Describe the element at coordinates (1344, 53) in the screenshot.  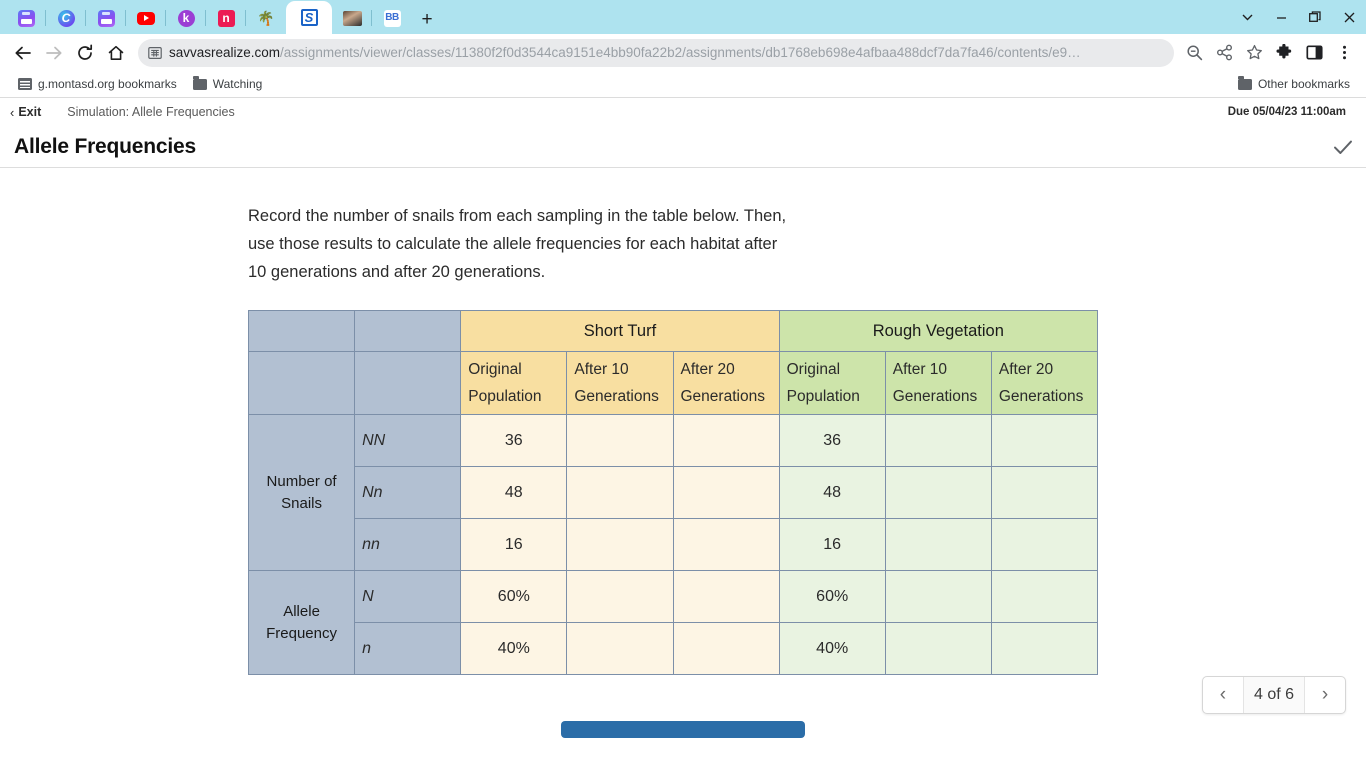
I see `browser-menu-icon` at that location.